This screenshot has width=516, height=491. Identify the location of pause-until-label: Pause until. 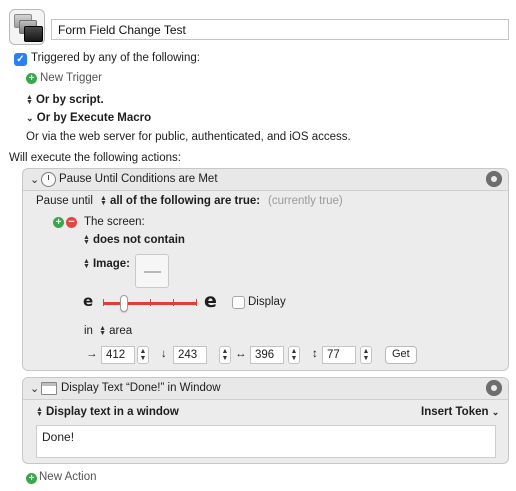
(64, 201).